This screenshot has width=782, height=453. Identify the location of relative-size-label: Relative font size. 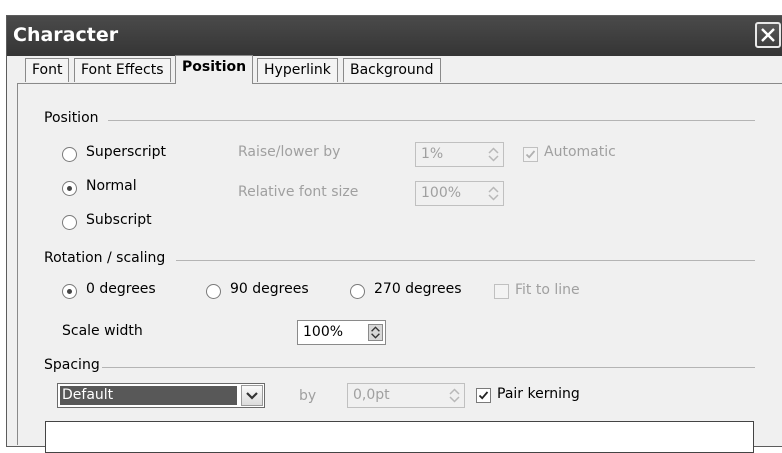
(298, 192).